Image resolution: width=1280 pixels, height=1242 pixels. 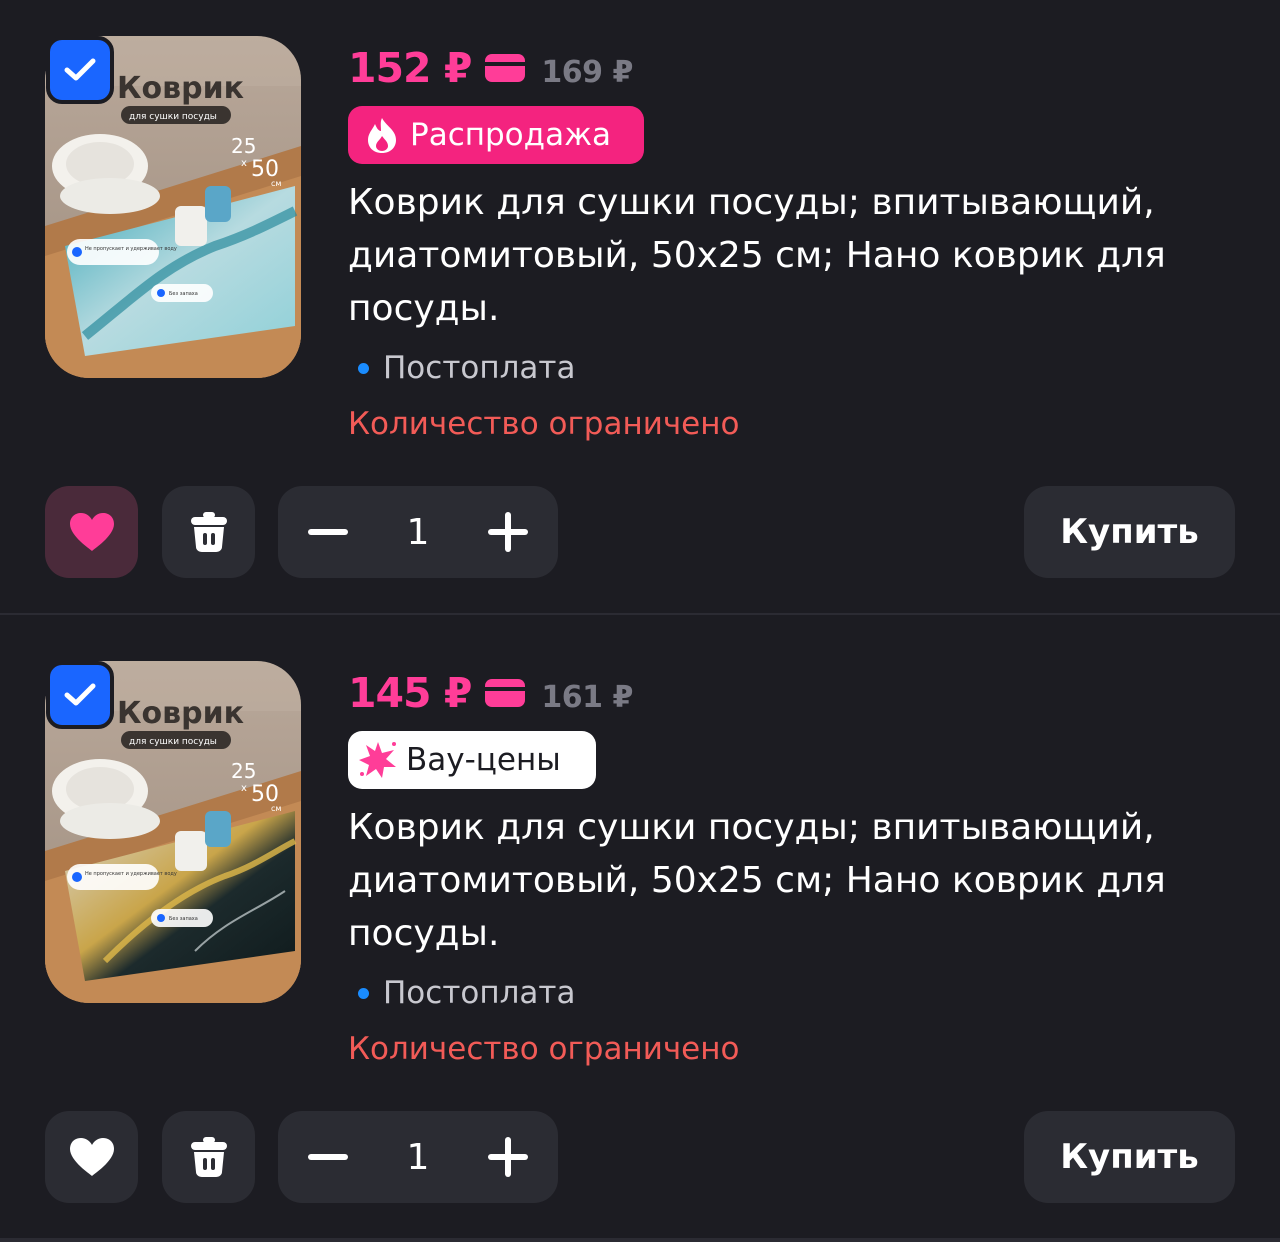 What do you see at coordinates (587, 72) in the screenshot?
I see `old-price: 169 ₽` at bounding box center [587, 72].